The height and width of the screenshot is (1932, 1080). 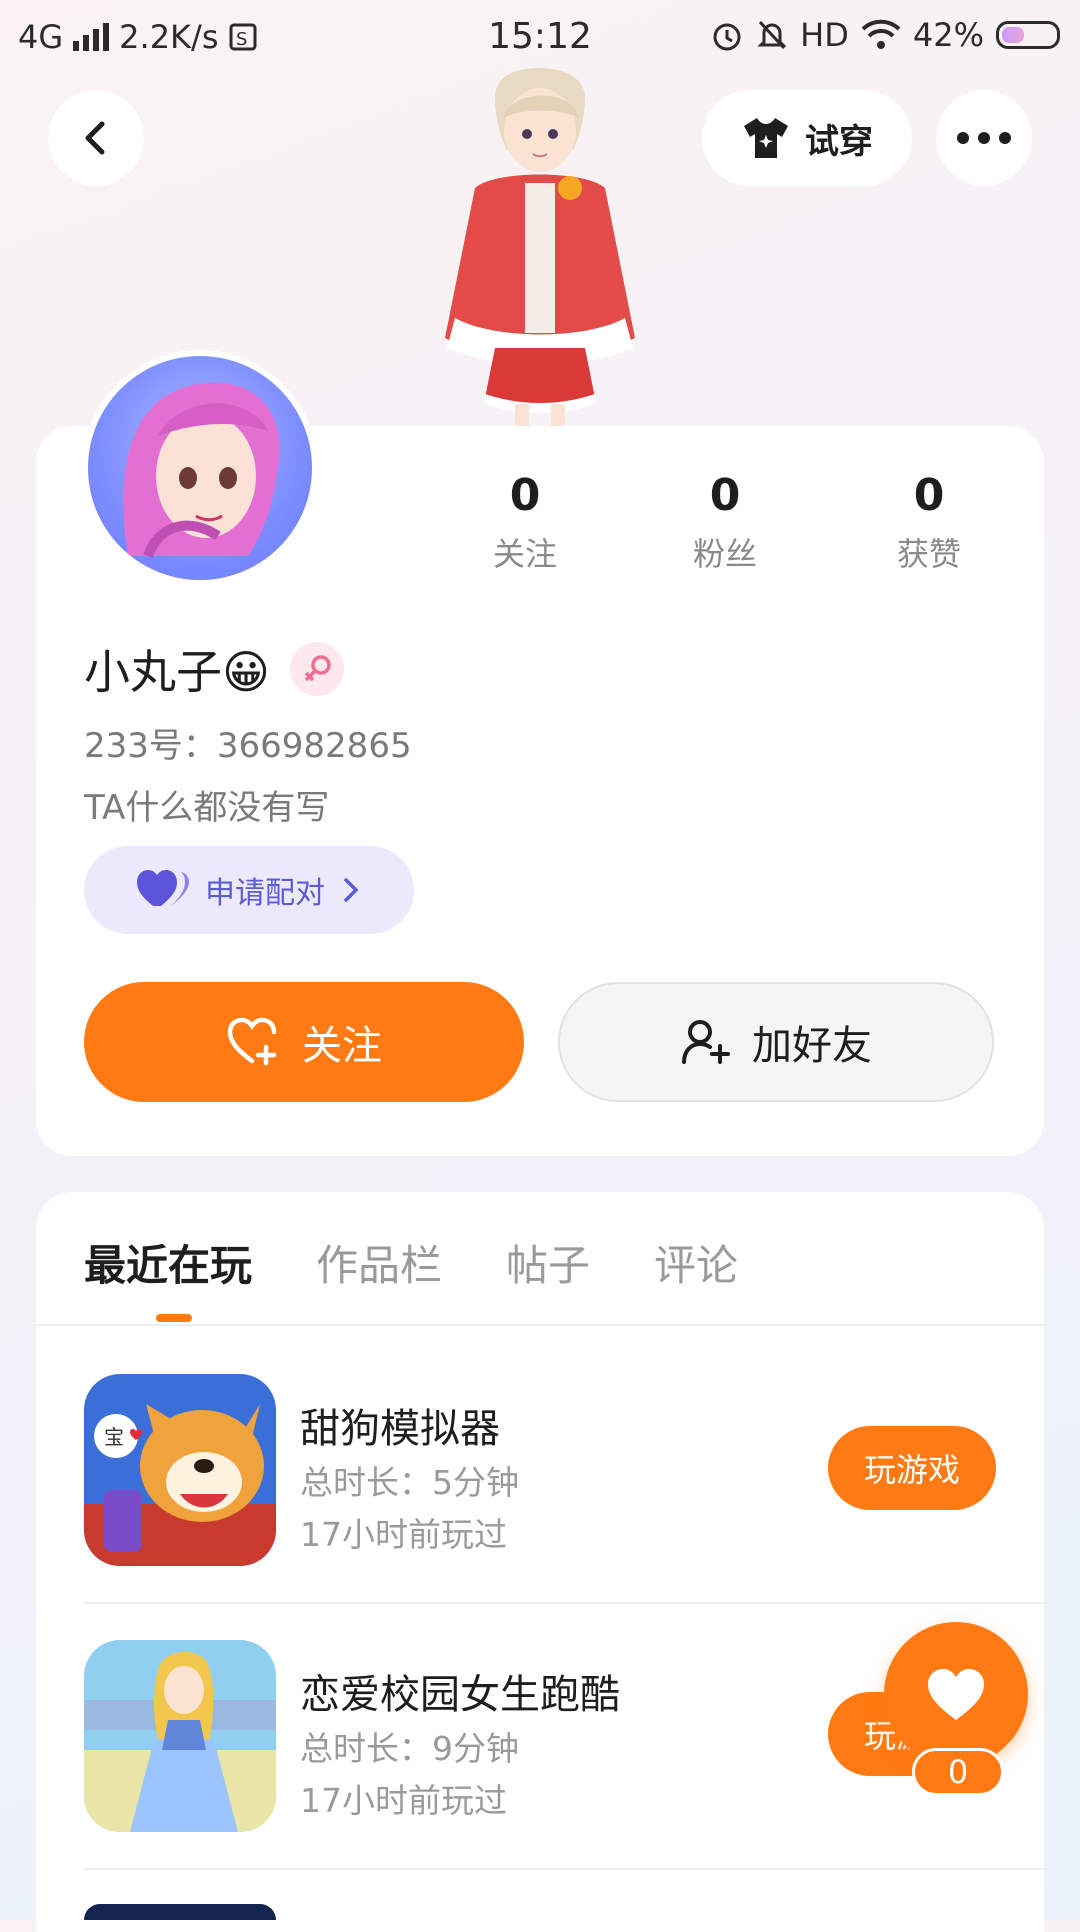 I want to click on avatar-figure-image, so click(x=540, y=248).